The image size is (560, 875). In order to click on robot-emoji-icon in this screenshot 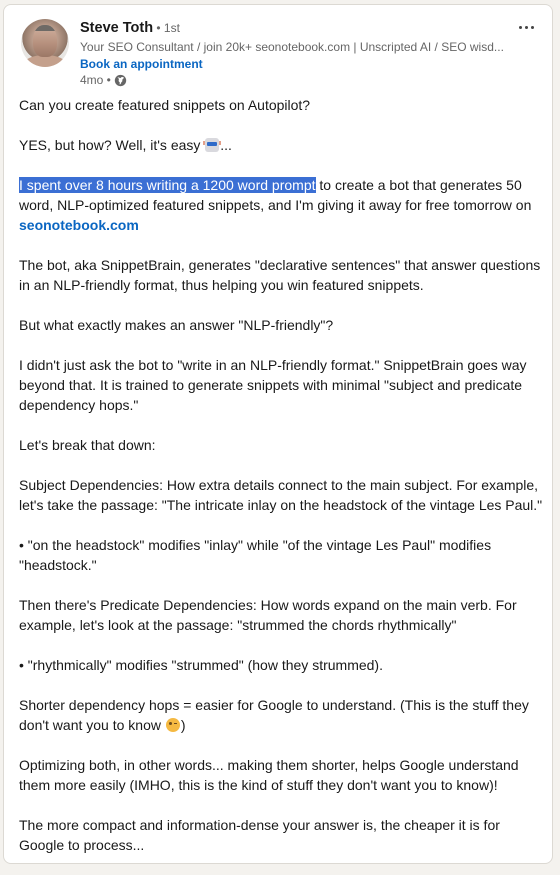, I will do `click(212, 145)`.